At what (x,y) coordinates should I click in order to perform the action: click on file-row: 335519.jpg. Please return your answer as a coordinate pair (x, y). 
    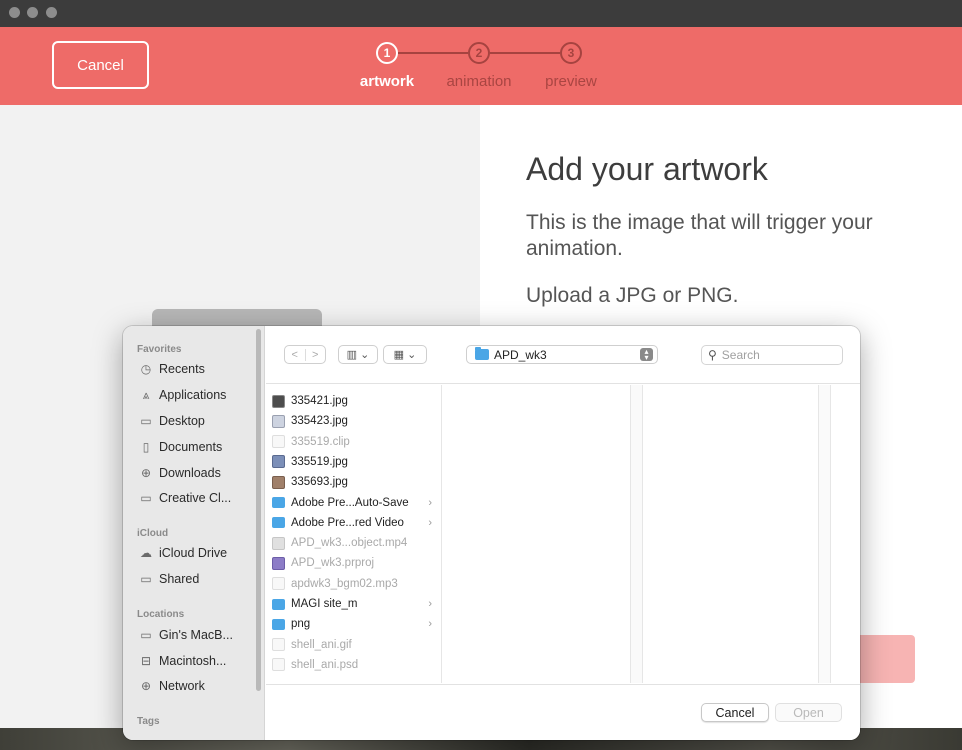
    Looking at the image, I should click on (352, 462).